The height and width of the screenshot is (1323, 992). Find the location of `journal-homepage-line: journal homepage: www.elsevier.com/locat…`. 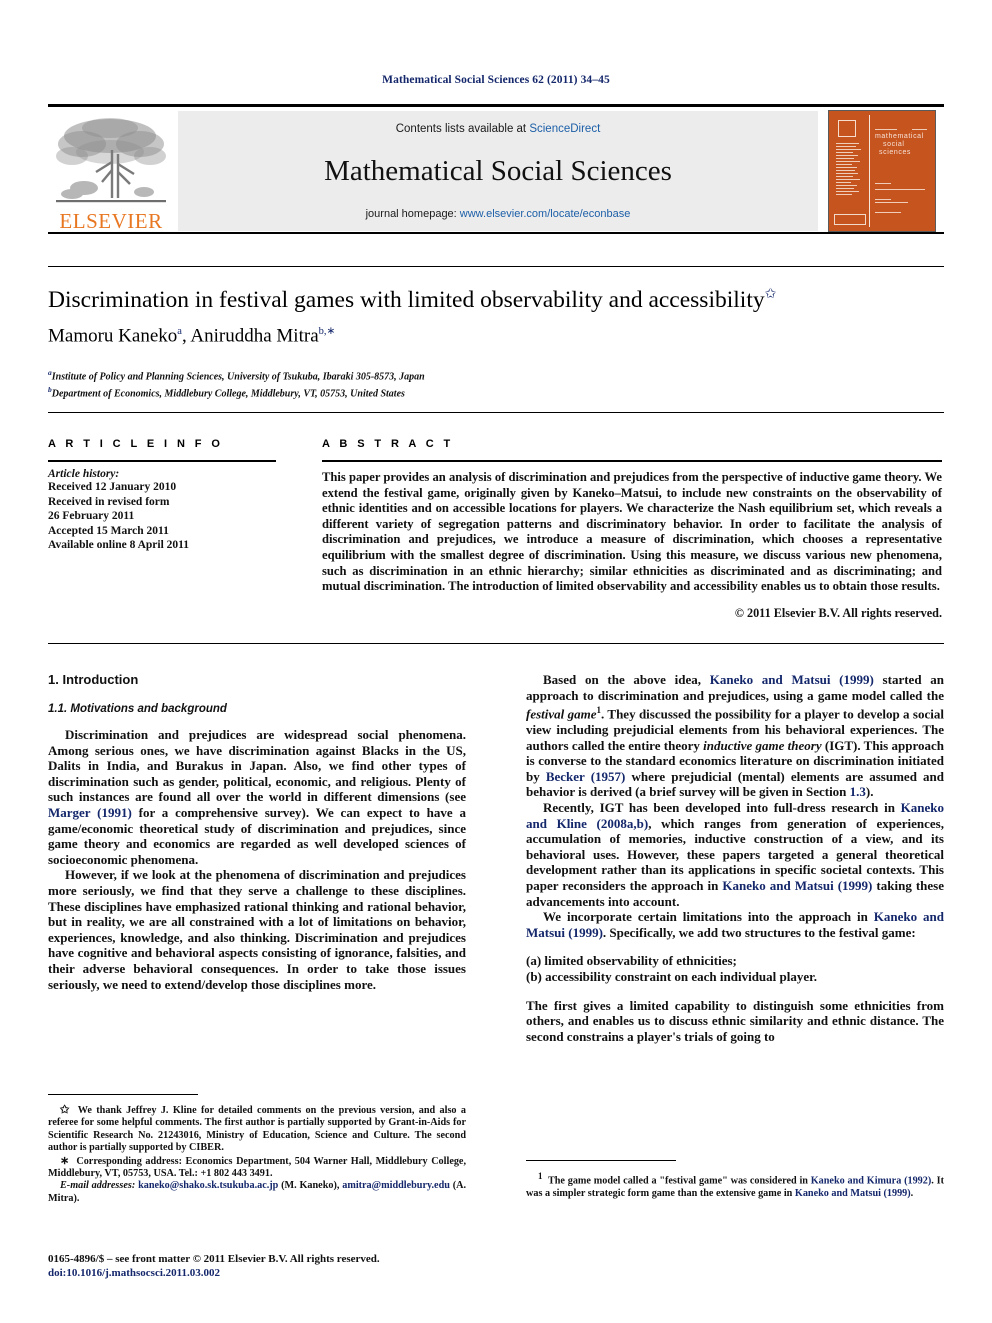

journal-homepage-line: journal homepage: www.elsevier.com/locat… is located at coordinates (498, 214).